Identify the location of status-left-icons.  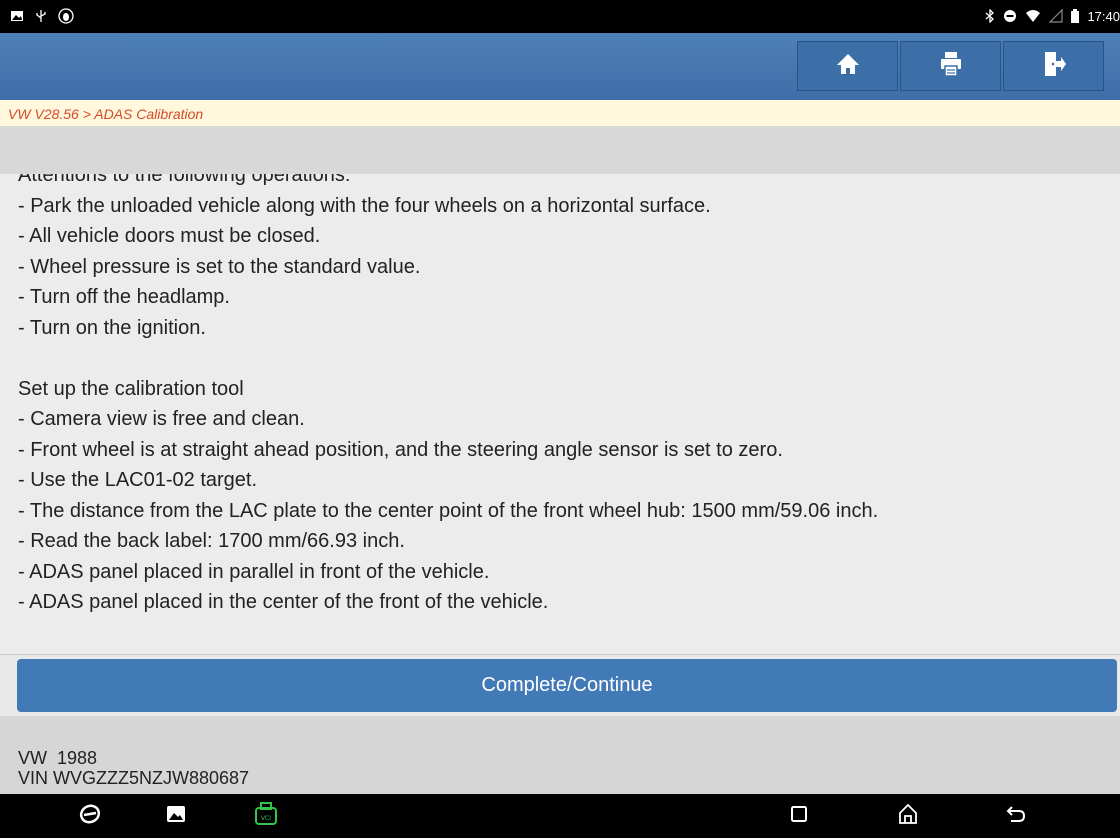
(42, 16).